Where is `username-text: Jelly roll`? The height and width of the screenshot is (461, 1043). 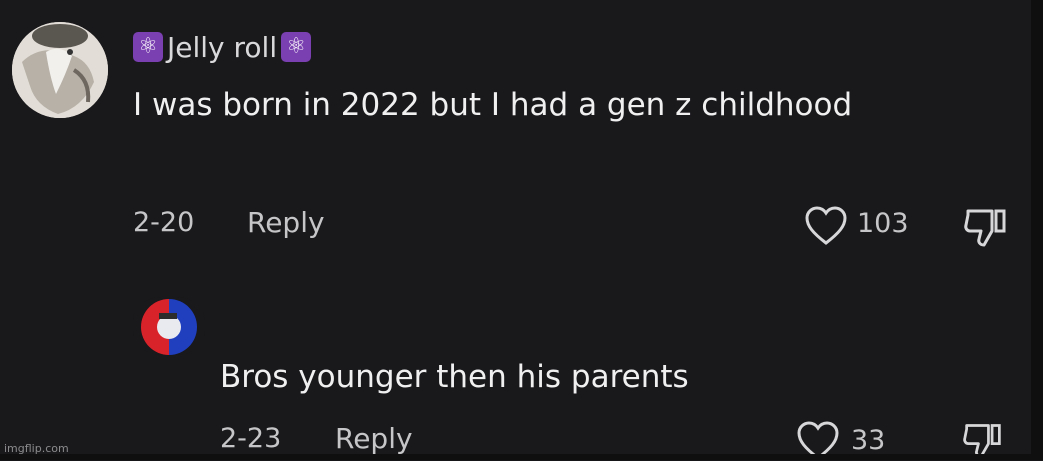 username-text: Jelly roll is located at coordinates (222, 47).